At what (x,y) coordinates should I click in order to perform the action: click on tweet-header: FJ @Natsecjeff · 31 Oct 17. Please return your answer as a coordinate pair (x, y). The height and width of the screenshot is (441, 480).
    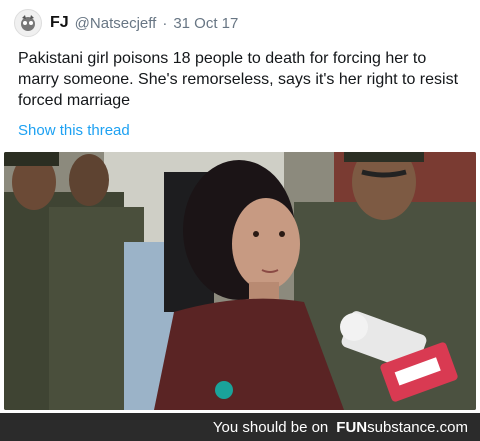
    Looking at the image, I should click on (126, 23).